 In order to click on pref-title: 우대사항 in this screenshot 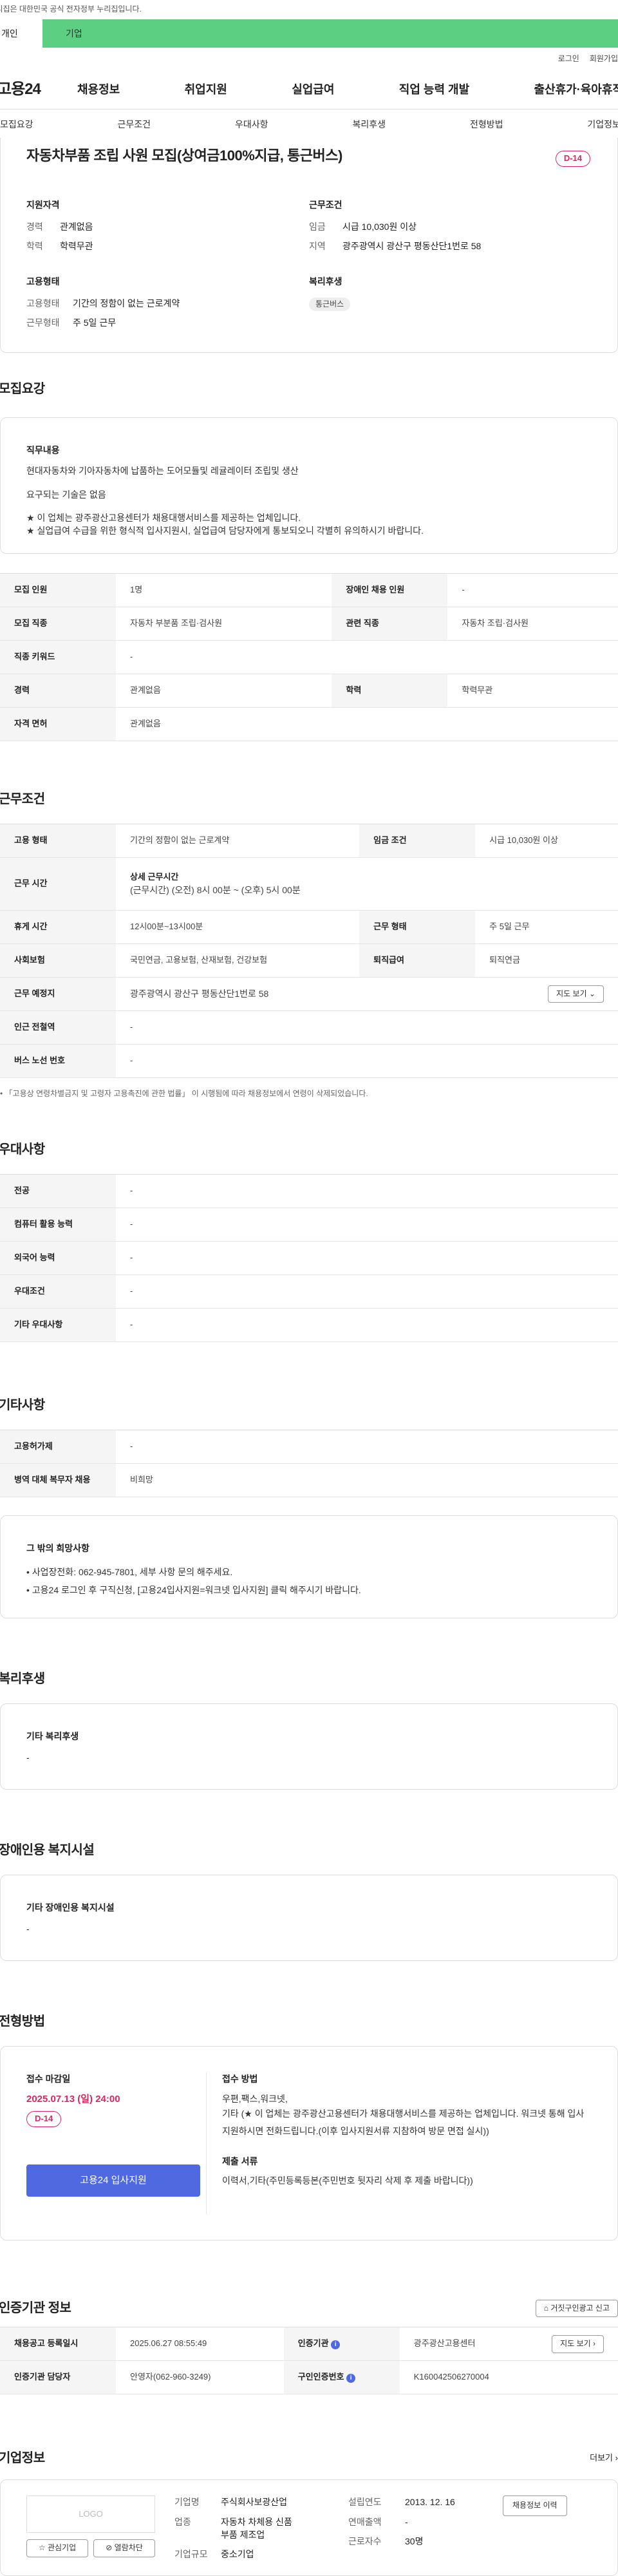, I will do `click(309, 1150)`.